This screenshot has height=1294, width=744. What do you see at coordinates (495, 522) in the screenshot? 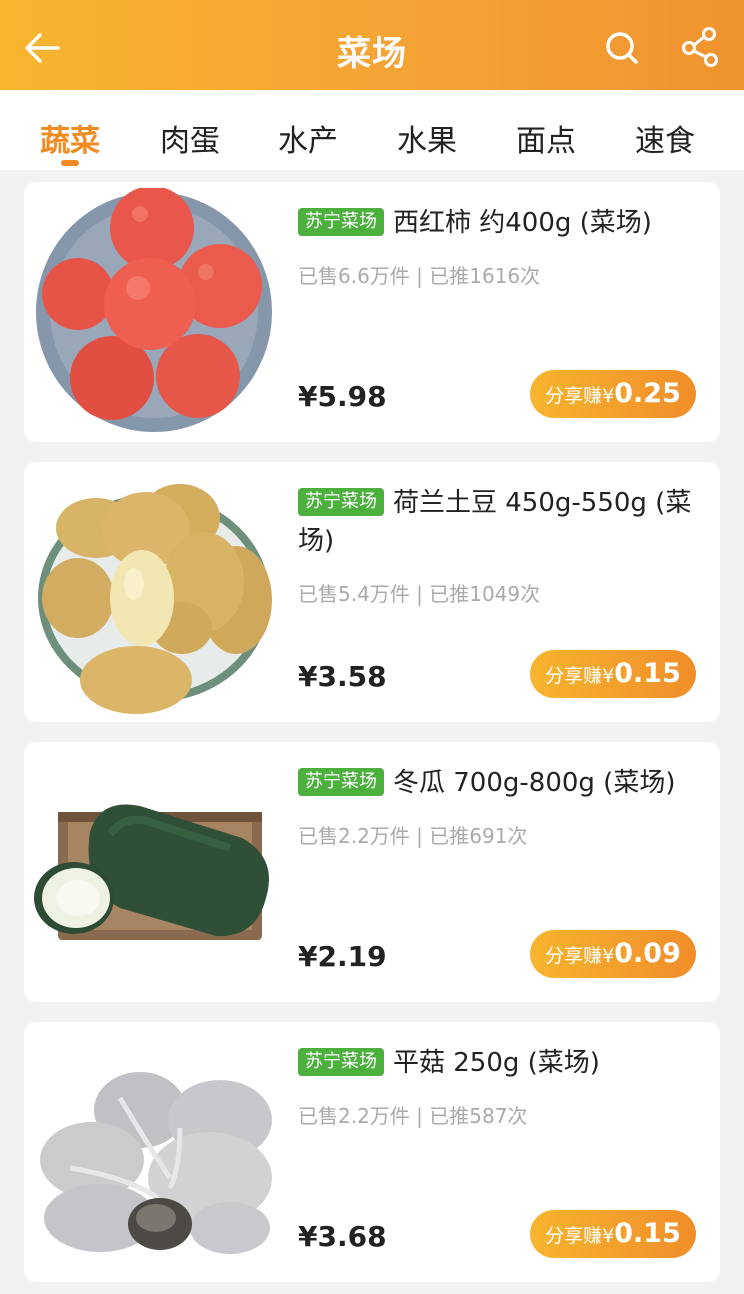
I see `product-name: 荷兰土豆 450g-550g (菜场)` at bounding box center [495, 522].